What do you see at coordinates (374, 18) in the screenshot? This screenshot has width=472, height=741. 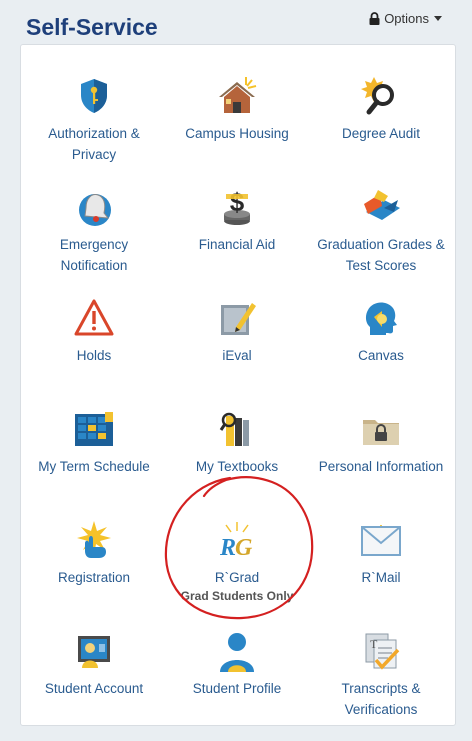 I see `lock-icon` at bounding box center [374, 18].